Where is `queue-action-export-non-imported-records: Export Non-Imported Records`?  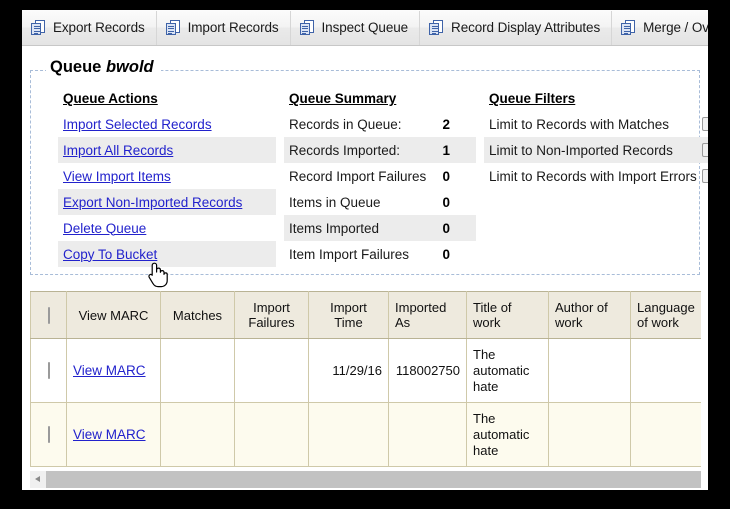 queue-action-export-non-imported-records: Export Non-Imported Records is located at coordinates (167, 202).